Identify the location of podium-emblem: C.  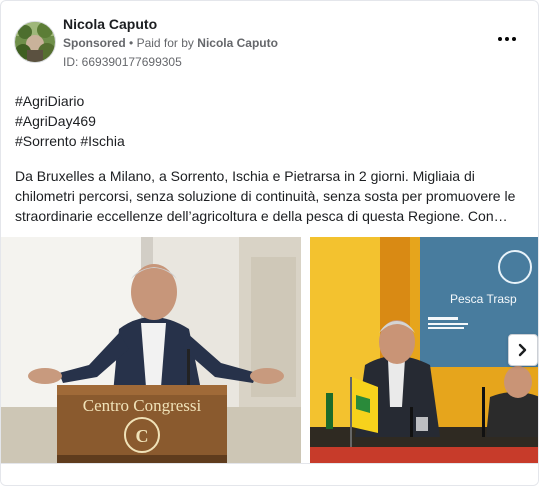
(142, 436).